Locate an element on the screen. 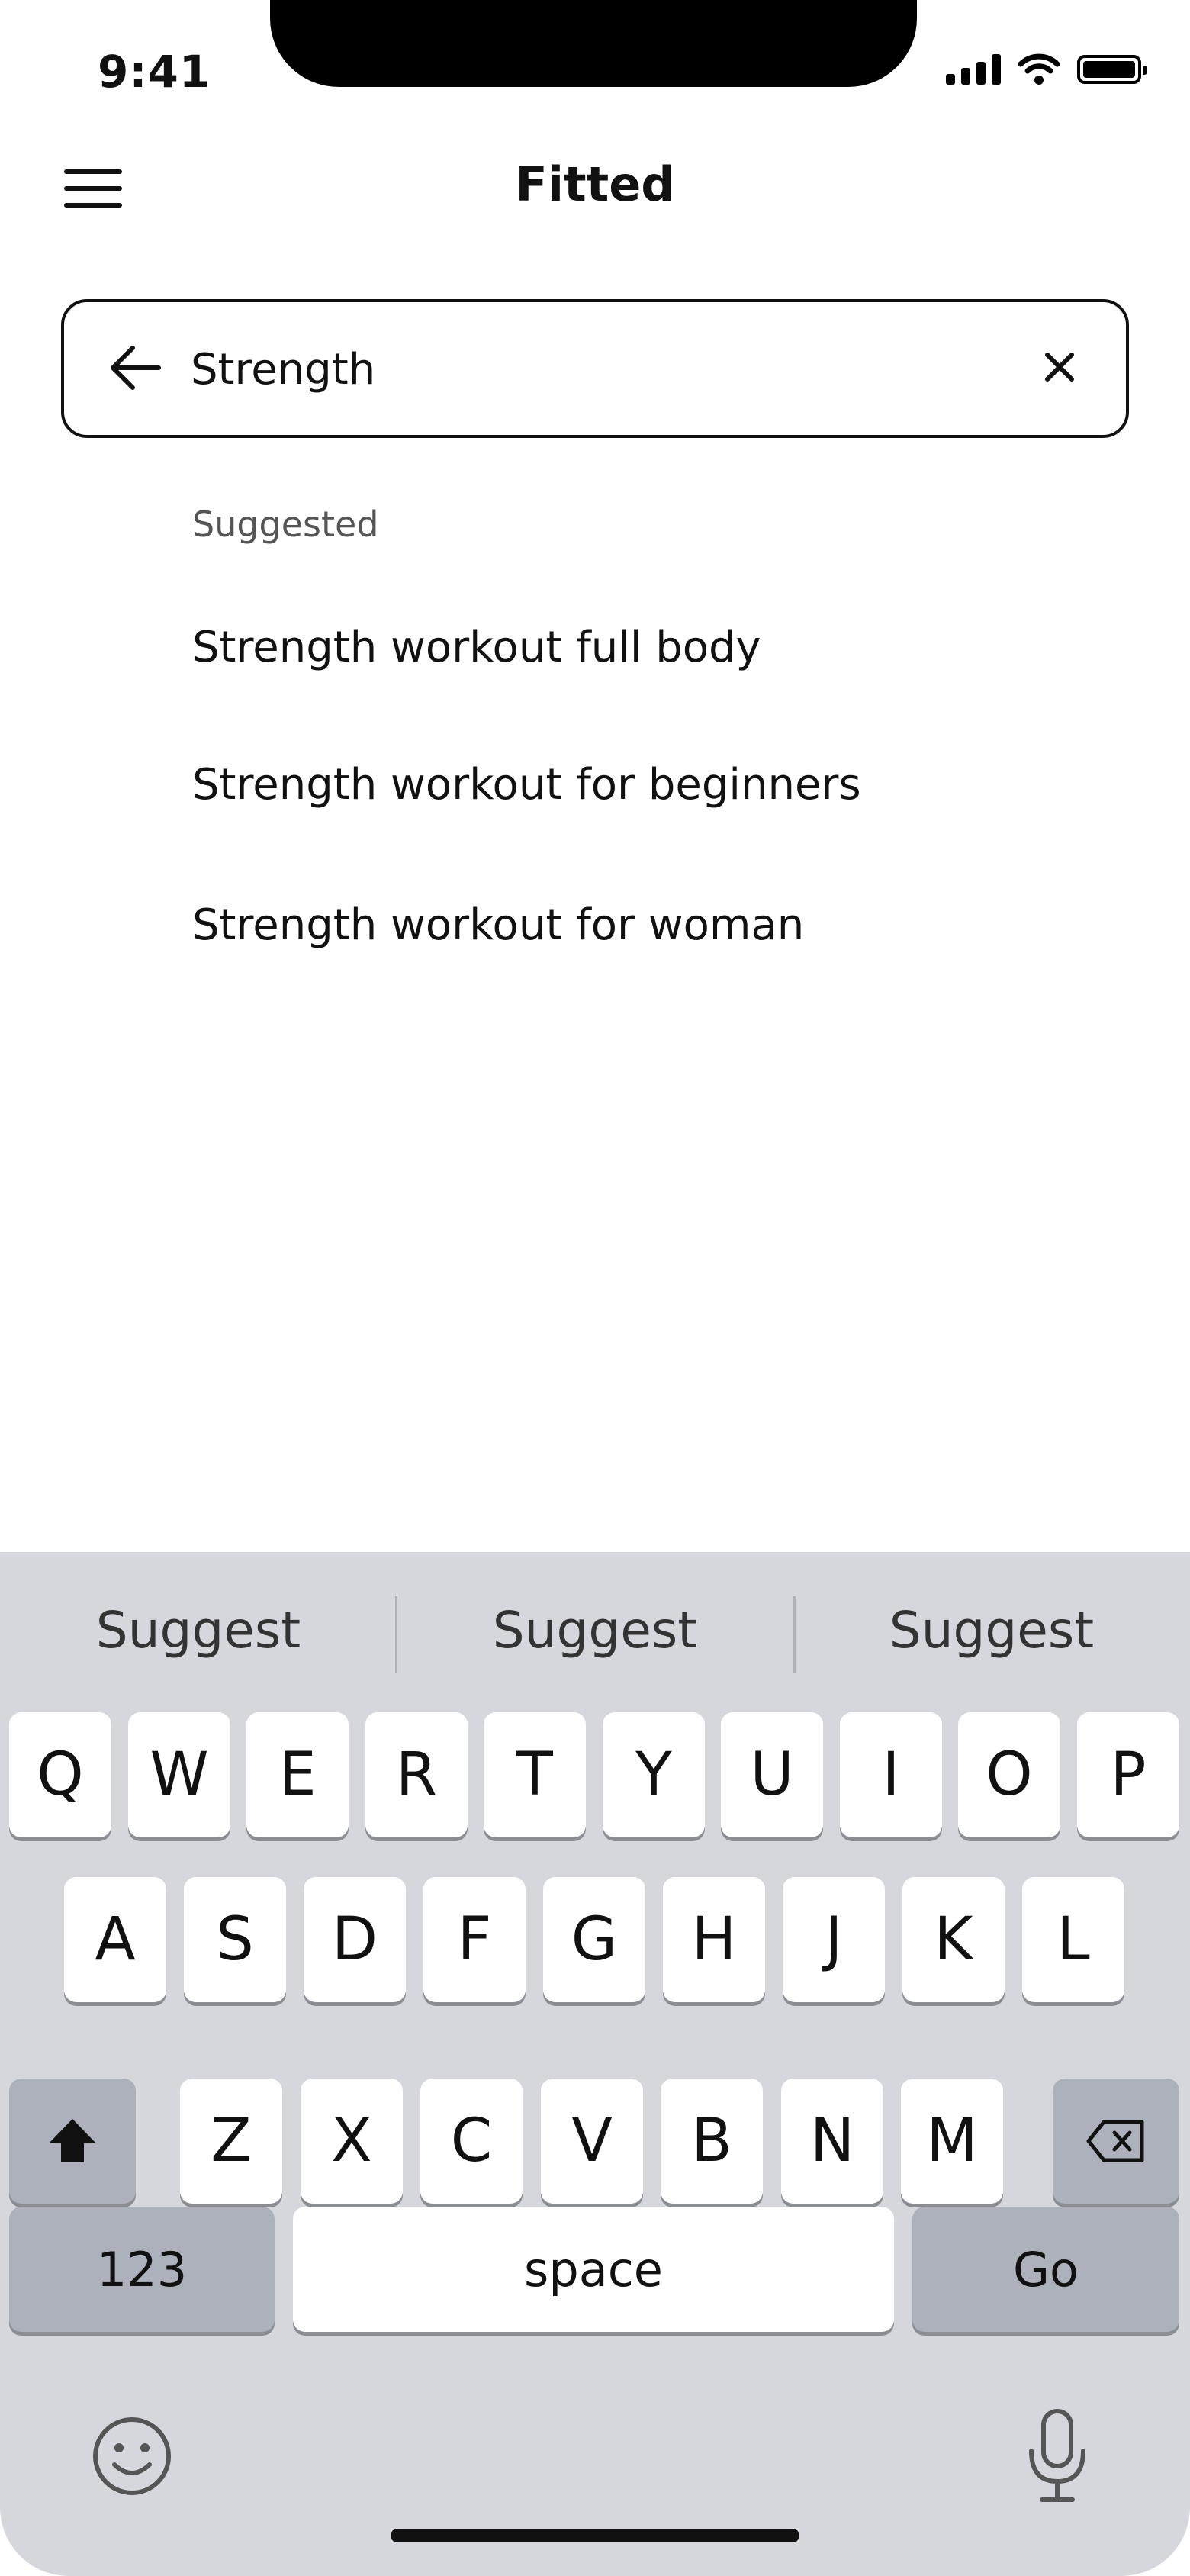 The image size is (1190, 2576). key-y: Y is located at coordinates (654, 1774).